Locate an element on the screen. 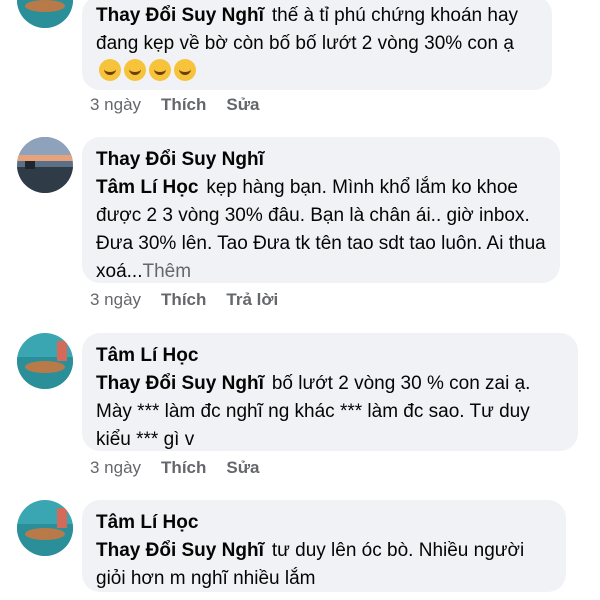  comment-actions: 3 ngày Thích Trả lời is located at coordinates (184, 300).